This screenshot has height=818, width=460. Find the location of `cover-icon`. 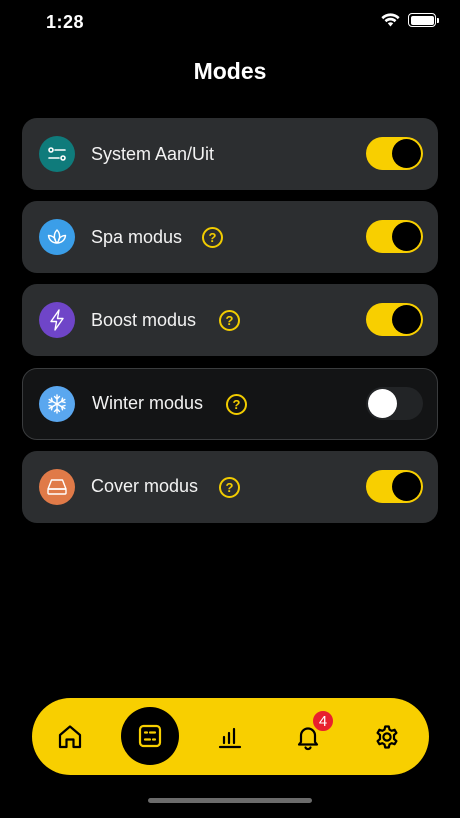

cover-icon is located at coordinates (57, 486).